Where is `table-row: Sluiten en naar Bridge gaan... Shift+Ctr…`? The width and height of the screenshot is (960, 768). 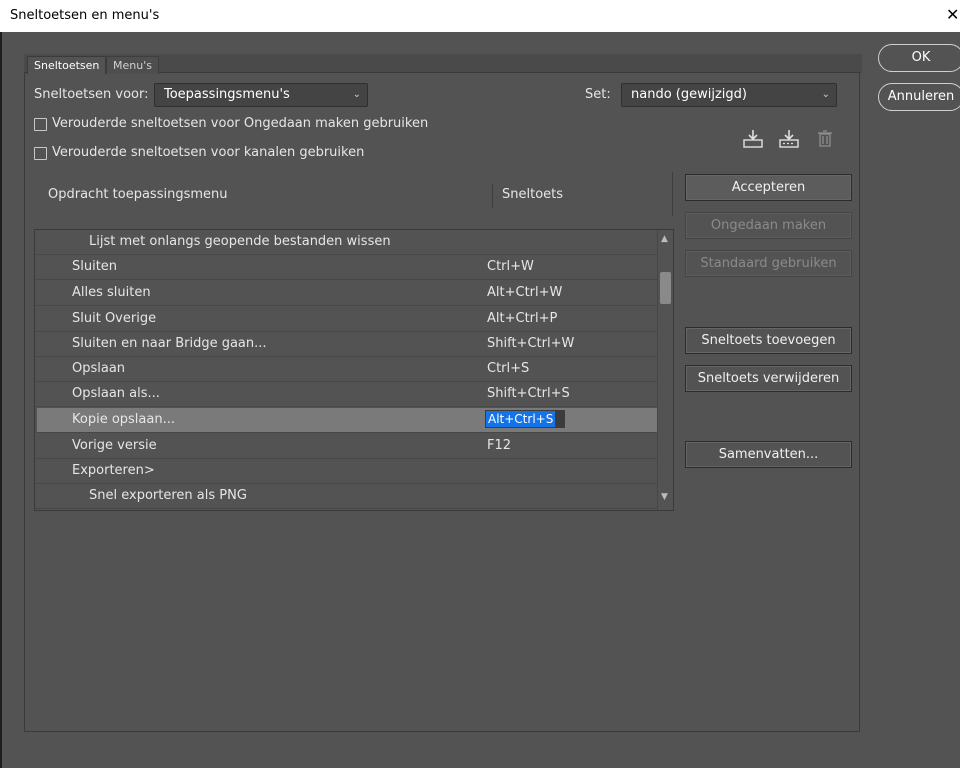 table-row: Sluiten en naar Bridge gaan... Shift+Ctr… is located at coordinates (346, 344).